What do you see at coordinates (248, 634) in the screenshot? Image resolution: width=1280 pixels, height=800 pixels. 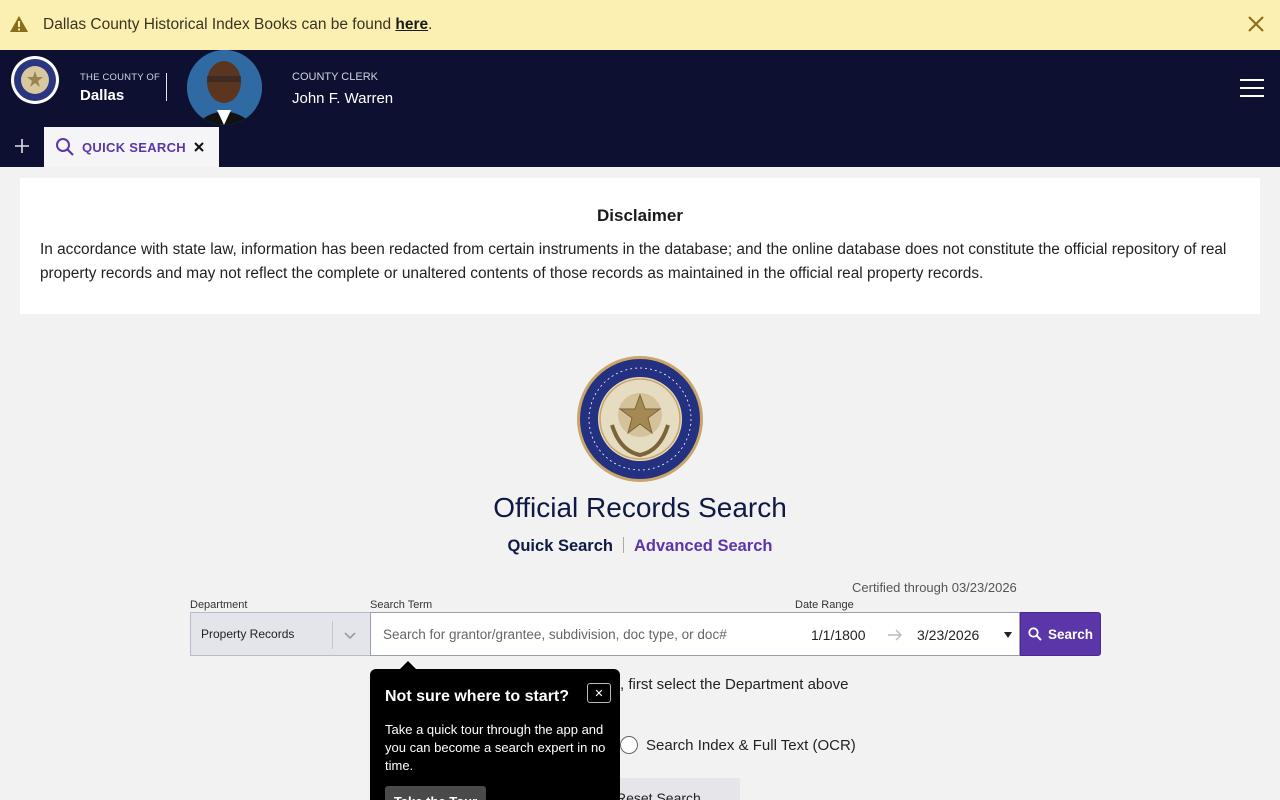 I see `department-value: Property Records` at bounding box center [248, 634].